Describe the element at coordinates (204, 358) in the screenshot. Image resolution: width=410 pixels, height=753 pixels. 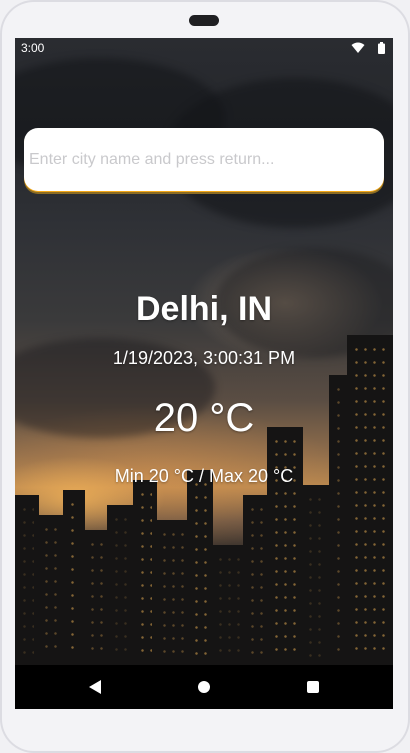
I see `local-datetime: 1/19/2023, 3:00:31 PM` at that location.